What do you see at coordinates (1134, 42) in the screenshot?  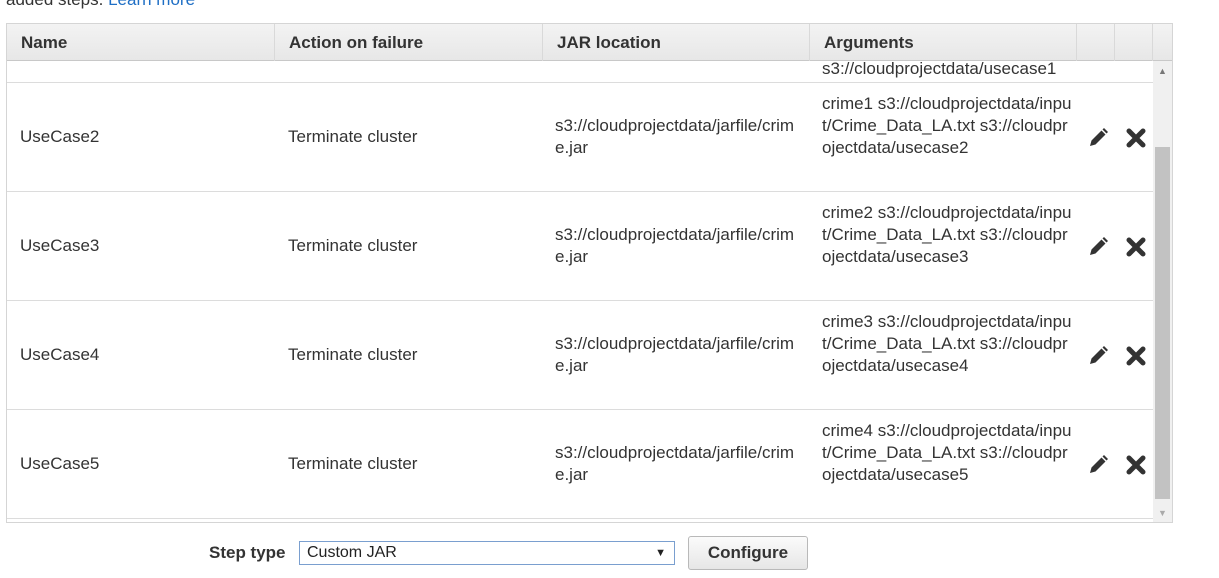 I see `column-header-delete` at bounding box center [1134, 42].